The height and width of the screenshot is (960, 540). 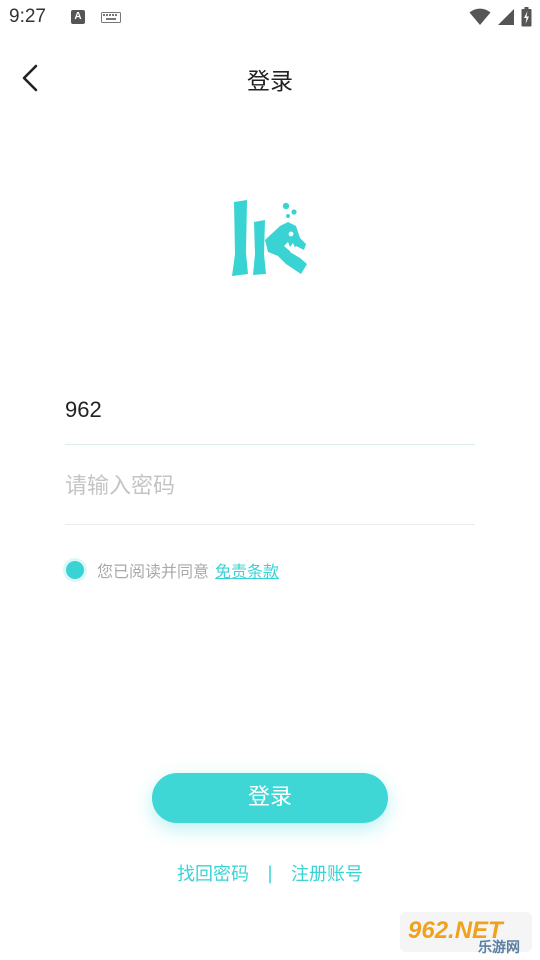 What do you see at coordinates (506, 17) in the screenshot?
I see `signal-icon` at bounding box center [506, 17].